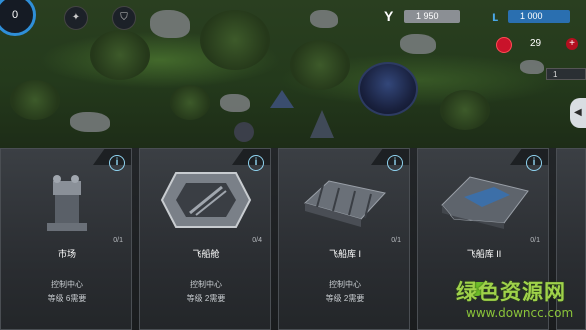 This screenshot has width=586, height=330. What do you see at coordinates (495, 16) in the screenshot?
I see `energy-icon: ʟ` at bounding box center [495, 16].